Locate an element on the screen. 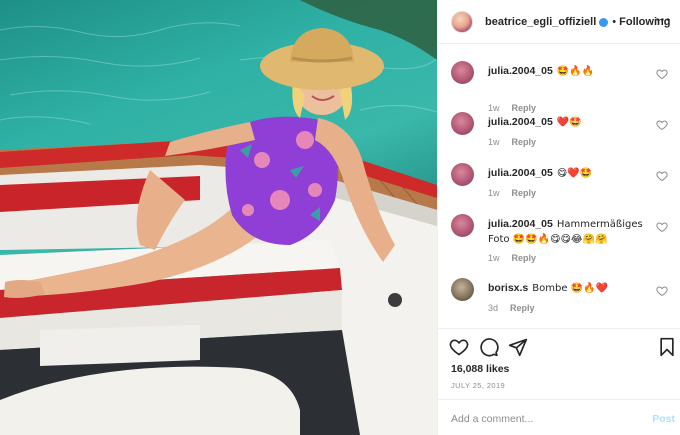 This screenshot has width=680, height=435. author-username: beatrice_egli_offiziell is located at coordinates (540, 22).